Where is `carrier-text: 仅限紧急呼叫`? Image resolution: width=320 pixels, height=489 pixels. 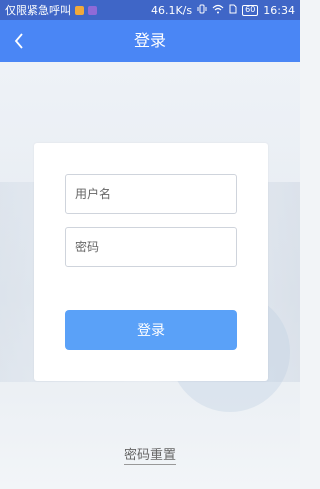 carrier-text: 仅限紧急呼叫 is located at coordinates (38, 10).